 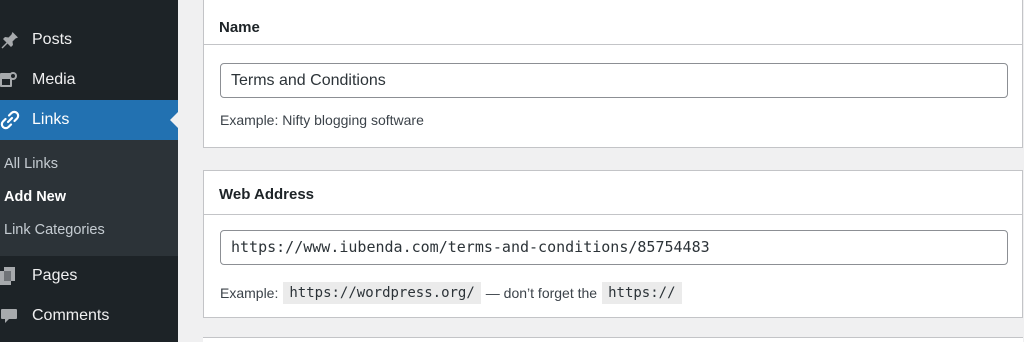 What do you see at coordinates (89, 40) in the screenshot?
I see `menu-item-posts: Posts` at bounding box center [89, 40].